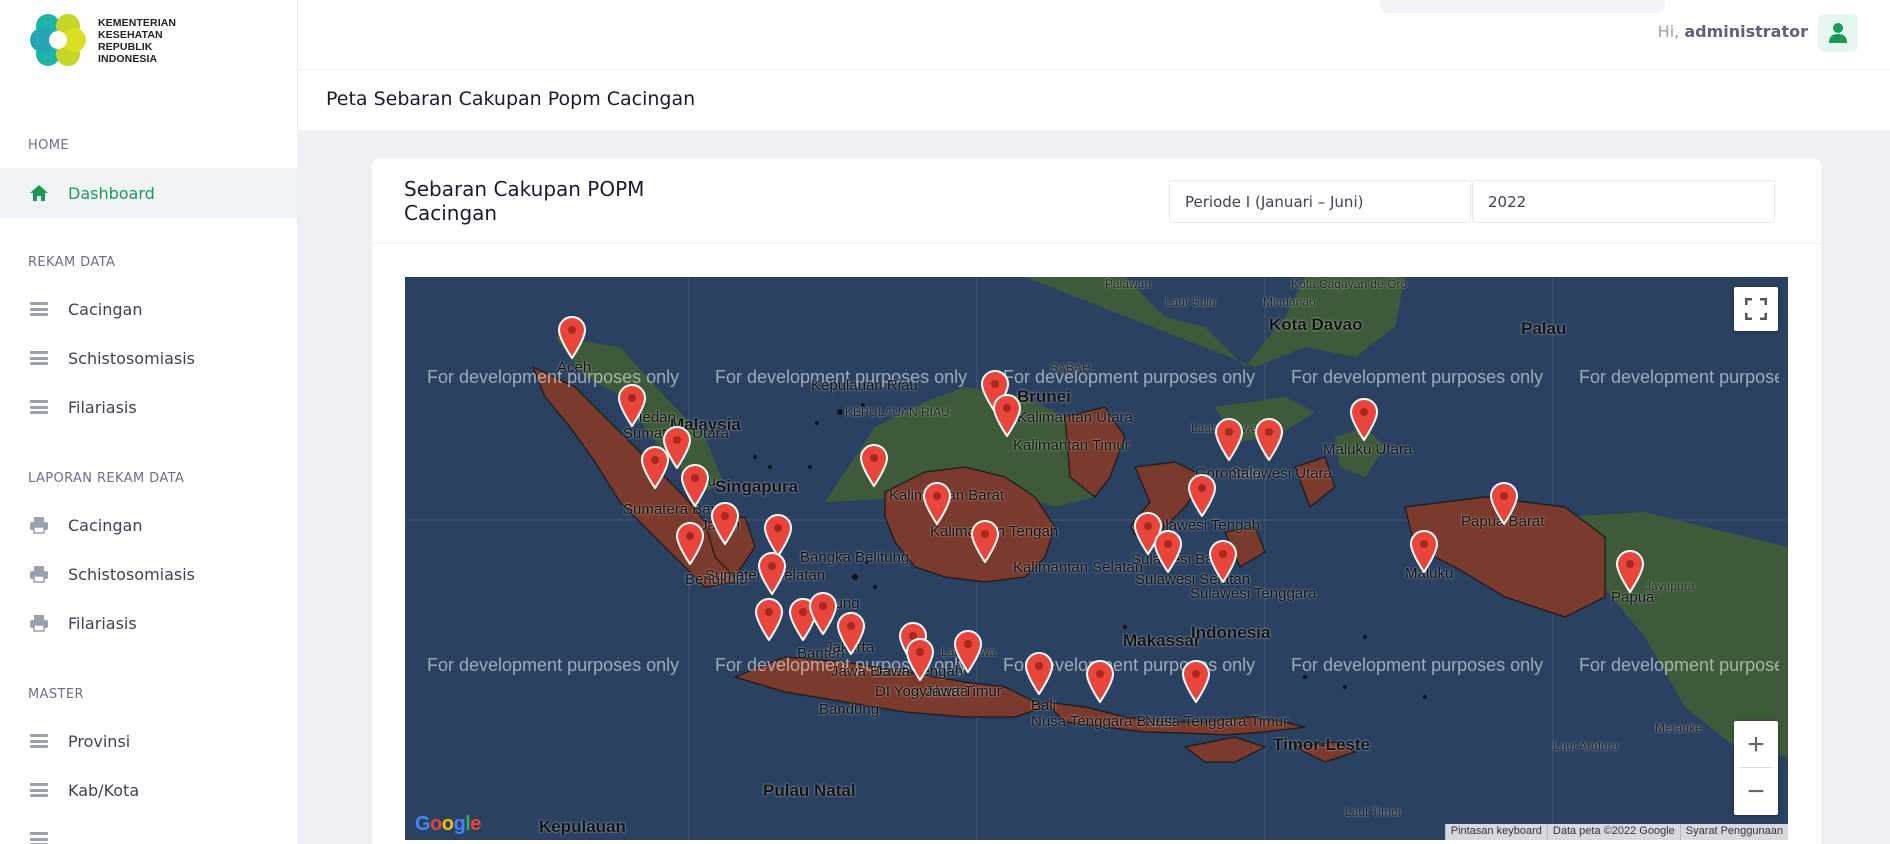 This screenshot has width=1890, height=844. What do you see at coordinates (148, 309) in the screenshot?
I see `sidebar-item-rekam-cacingan: Cacingan` at bounding box center [148, 309].